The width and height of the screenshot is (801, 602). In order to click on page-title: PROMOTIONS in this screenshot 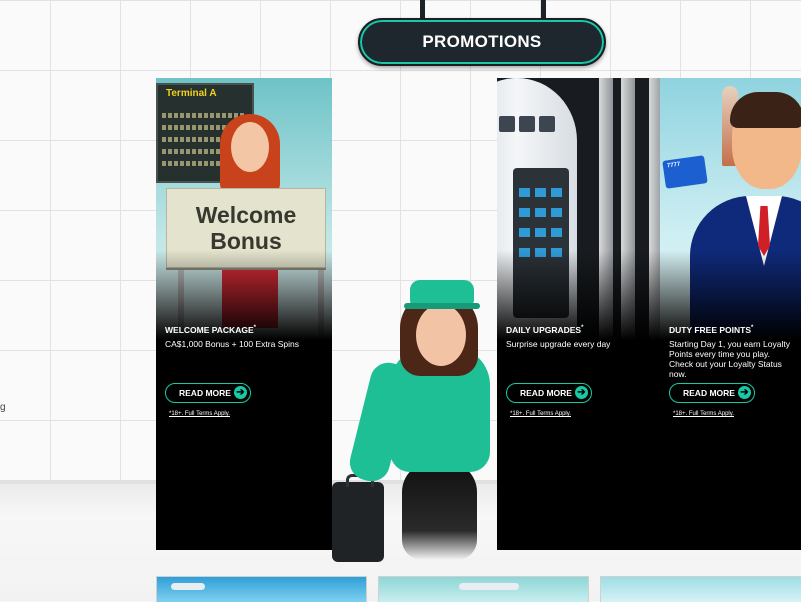, I will do `click(482, 41)`.